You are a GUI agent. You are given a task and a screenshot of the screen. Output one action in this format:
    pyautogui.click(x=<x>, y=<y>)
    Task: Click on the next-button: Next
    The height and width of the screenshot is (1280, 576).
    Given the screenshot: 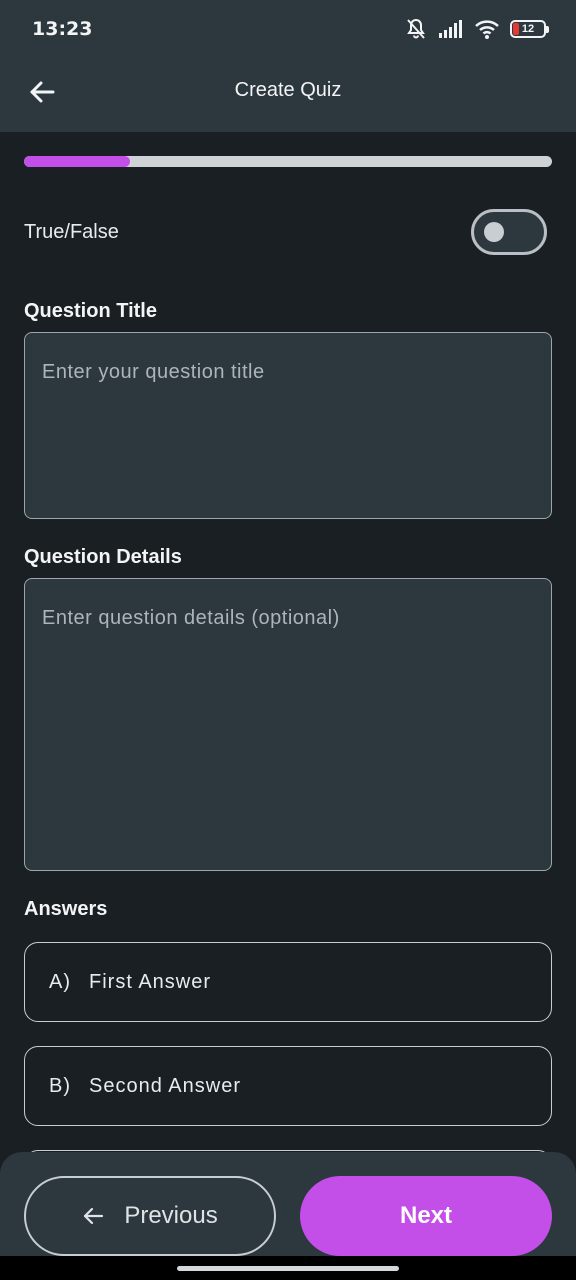 What is the action you would take?
    pyautogui.click(x=426, y=1216)
    